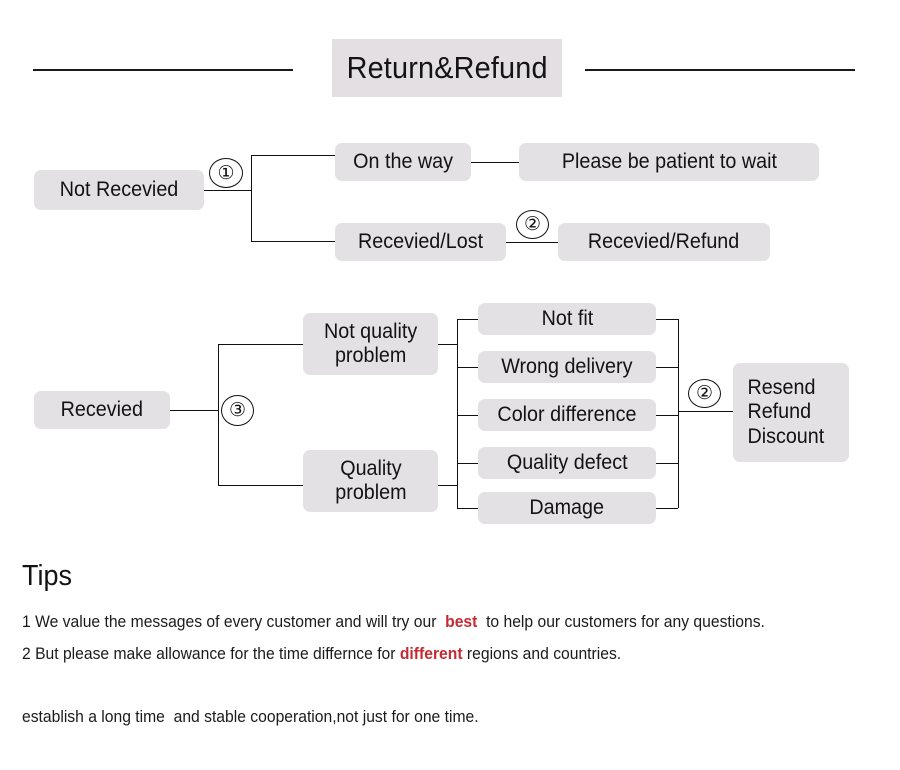 Image resolution: width=900 pixels, height=770 pixels. I want to click on node-reason-damage-label: Damage, so click(567, 507).